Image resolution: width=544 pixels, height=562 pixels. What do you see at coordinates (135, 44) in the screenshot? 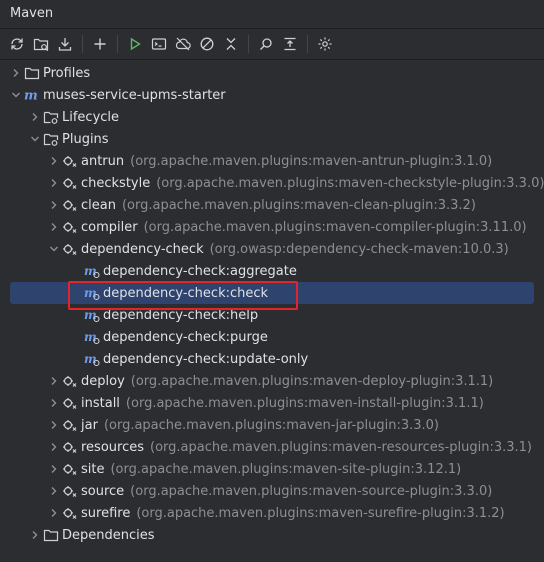
I see `run-icon` at bounding box center [135, 44].